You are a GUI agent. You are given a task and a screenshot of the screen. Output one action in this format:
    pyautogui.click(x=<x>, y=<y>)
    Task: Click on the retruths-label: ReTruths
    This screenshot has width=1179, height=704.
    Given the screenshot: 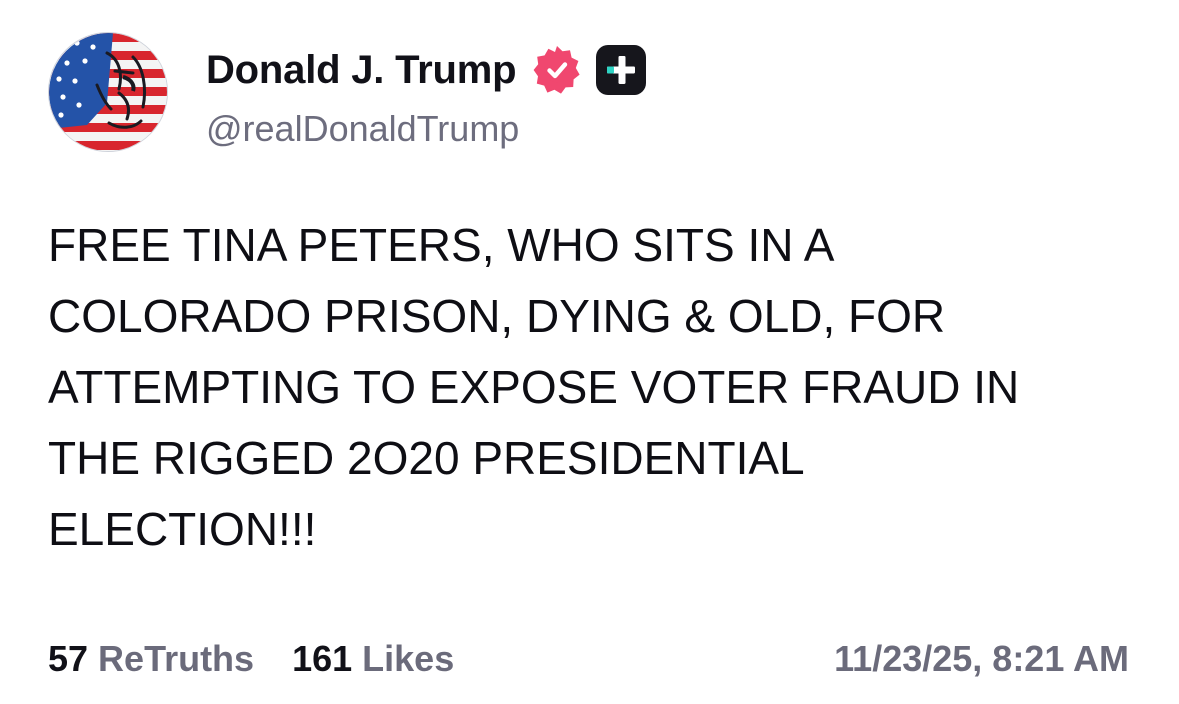 What is the action you would take?
    pyautogui.click(x=176, y=658)
    